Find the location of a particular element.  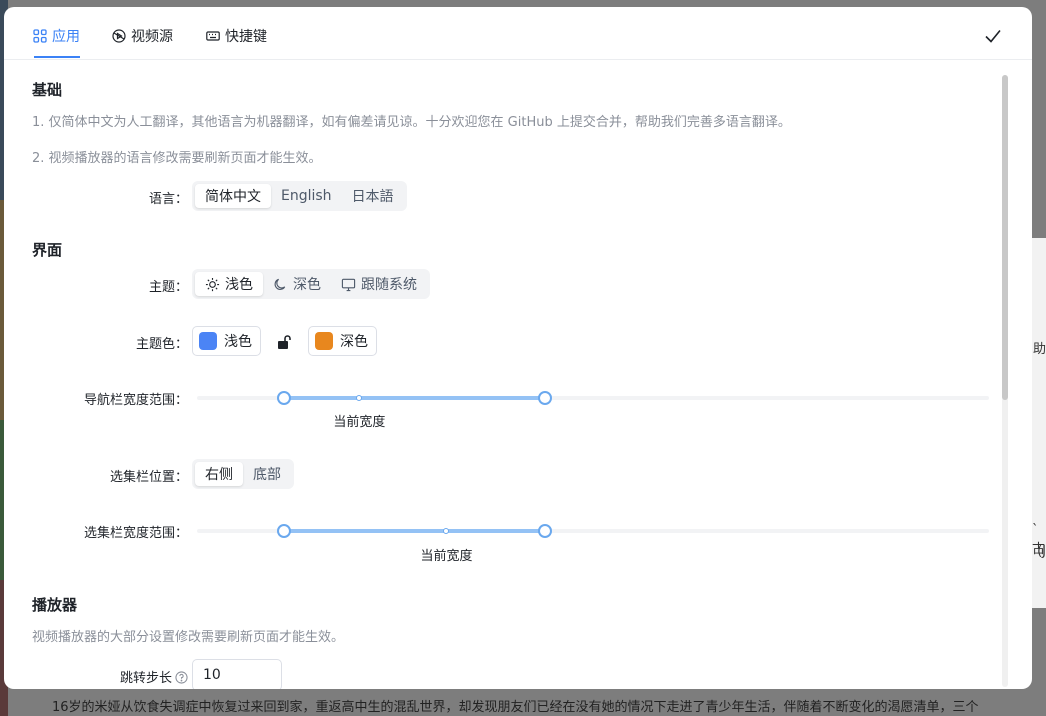

nav-width-label: 导航栏宽度范围： is located at coordinates (135, 400).